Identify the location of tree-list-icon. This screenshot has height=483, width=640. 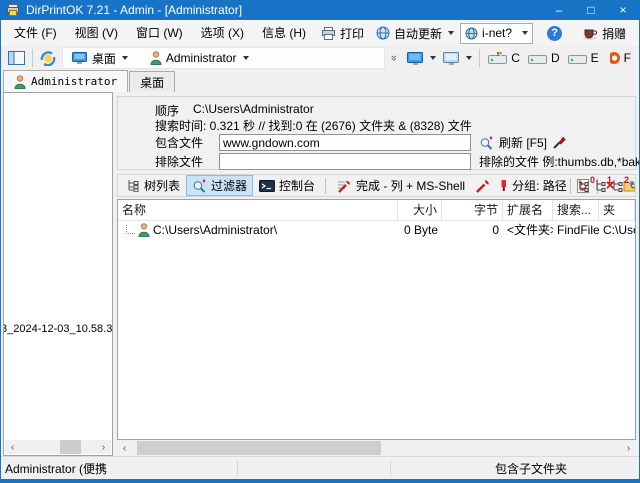
(133, 185).